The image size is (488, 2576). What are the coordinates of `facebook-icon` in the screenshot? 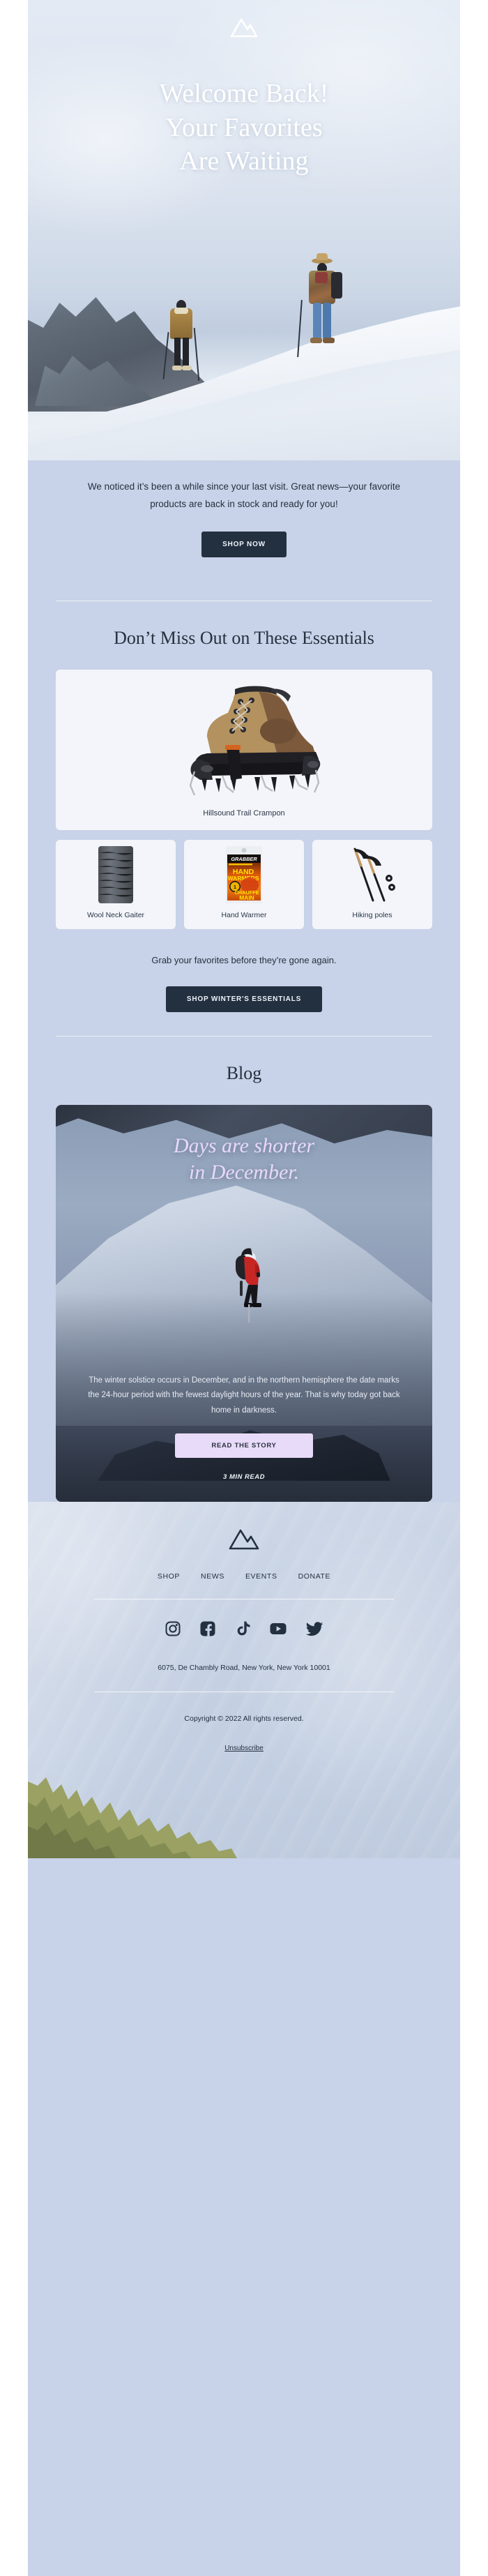 It's located at (208, 1628).